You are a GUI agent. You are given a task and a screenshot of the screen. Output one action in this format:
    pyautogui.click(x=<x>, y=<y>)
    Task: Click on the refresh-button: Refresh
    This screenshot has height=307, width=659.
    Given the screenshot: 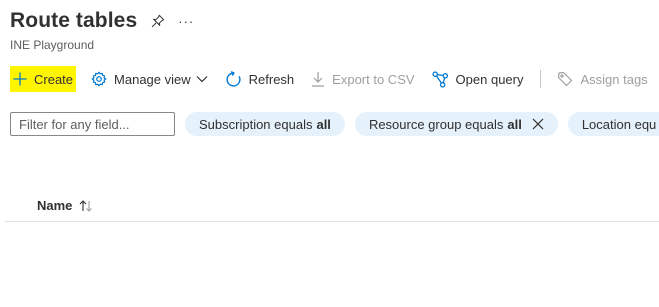 What is the action you would take?
    pyautogui.click(x=260, y=79)
    